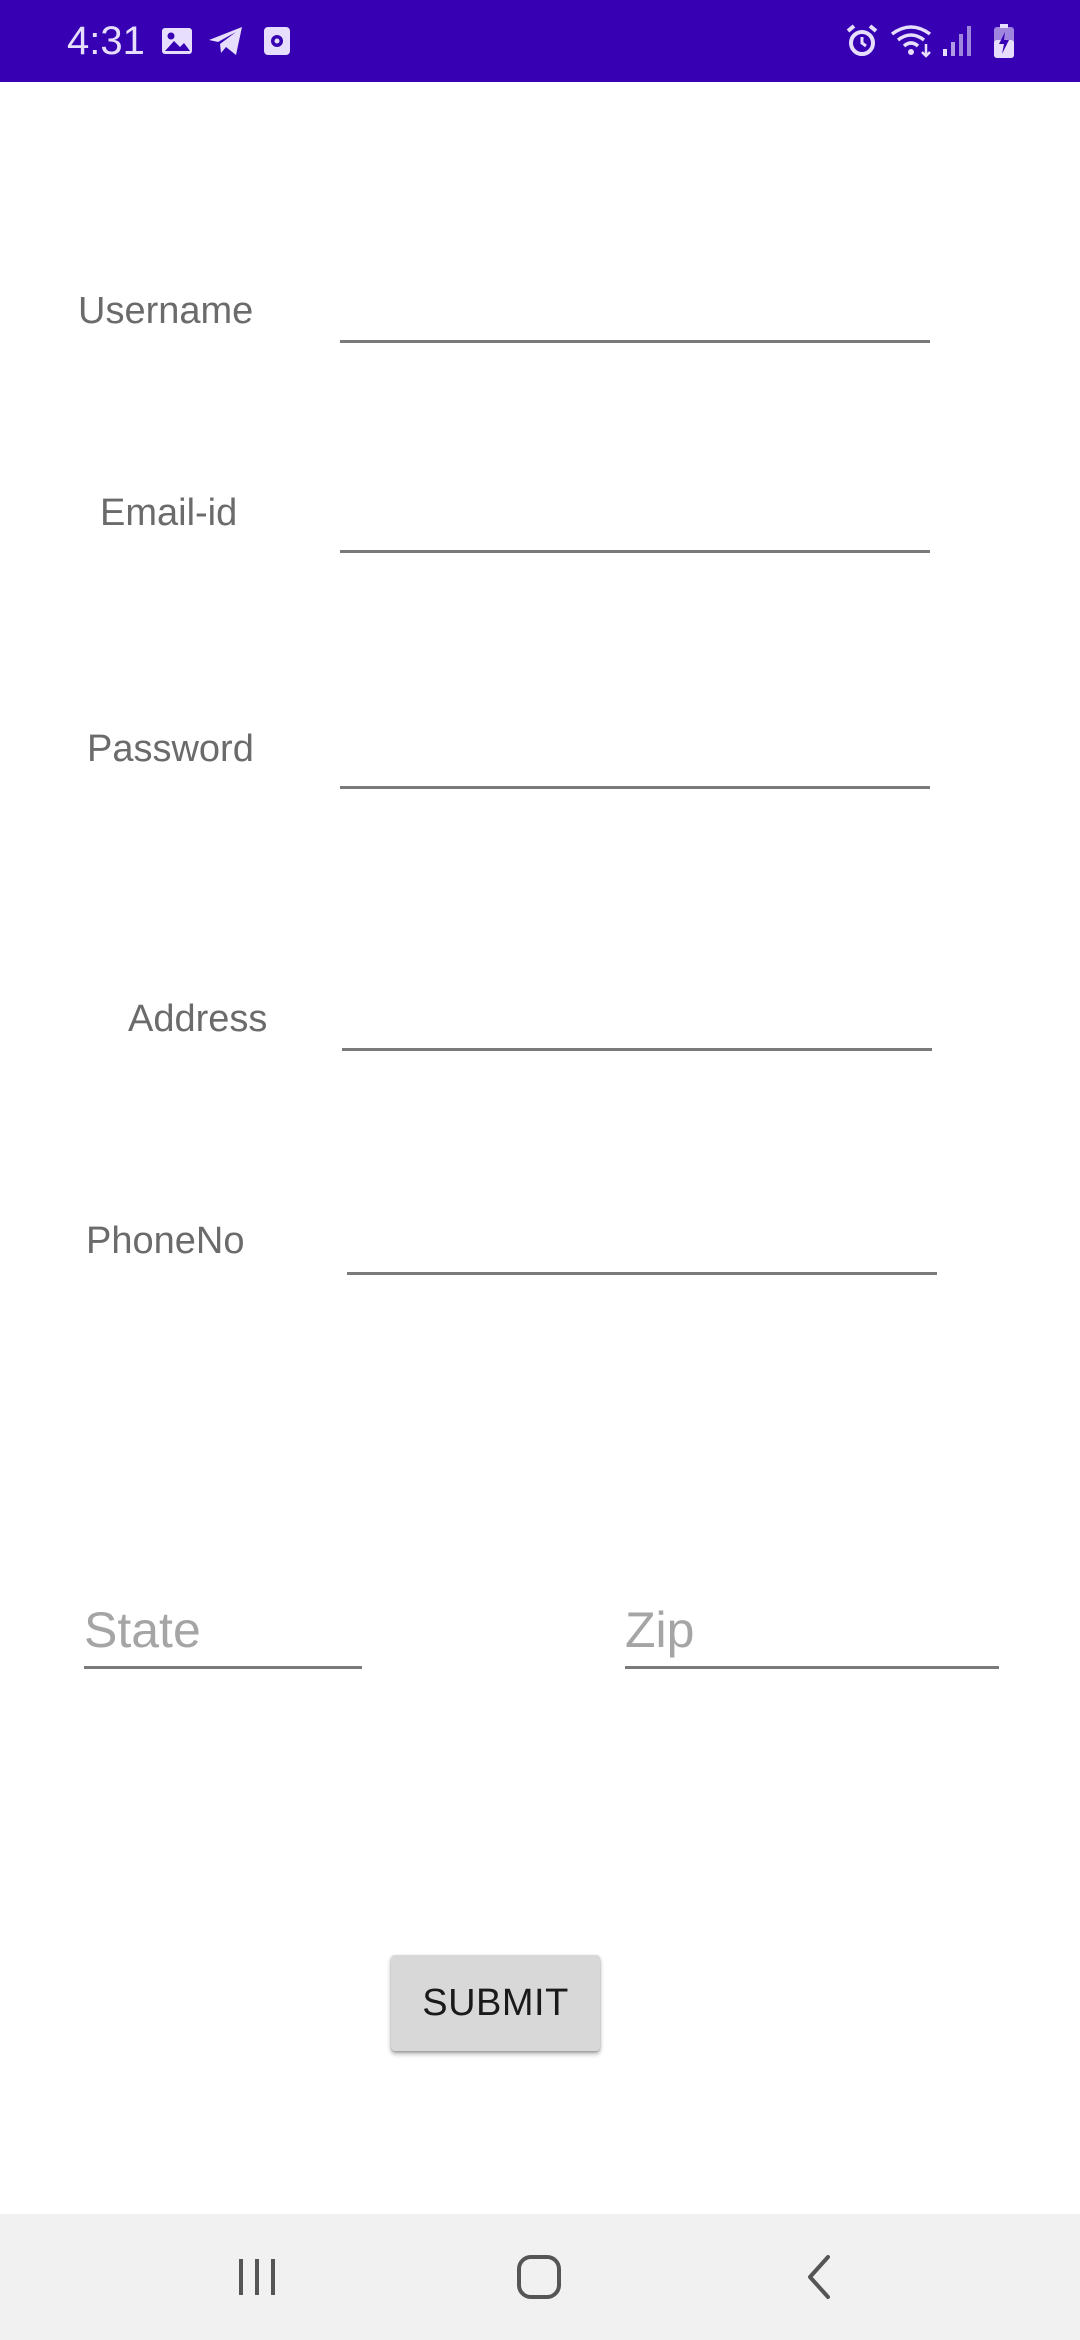 This screenshot has width=1080, height=2340. I want to click on status-time: 4:31, so click(106, 41).